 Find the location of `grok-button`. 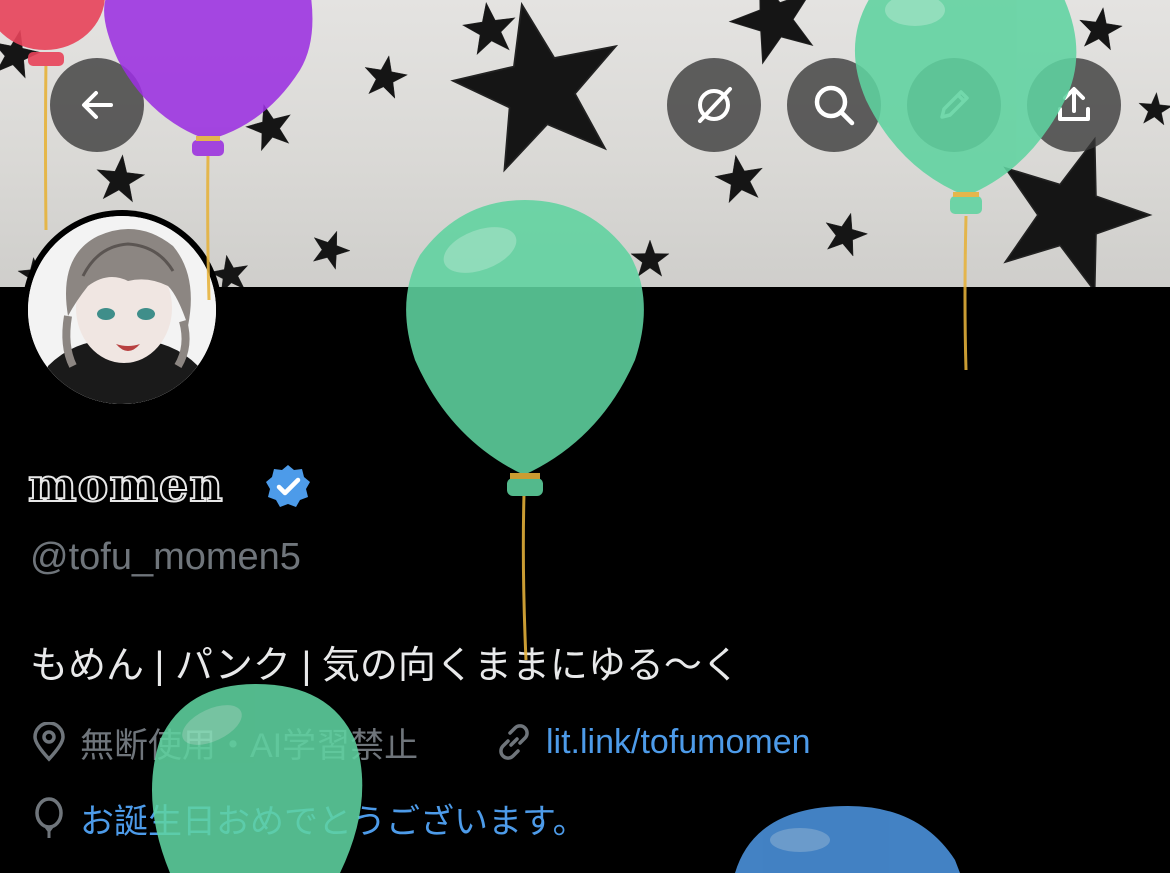

grok-button is located at coordinates (714, 105).